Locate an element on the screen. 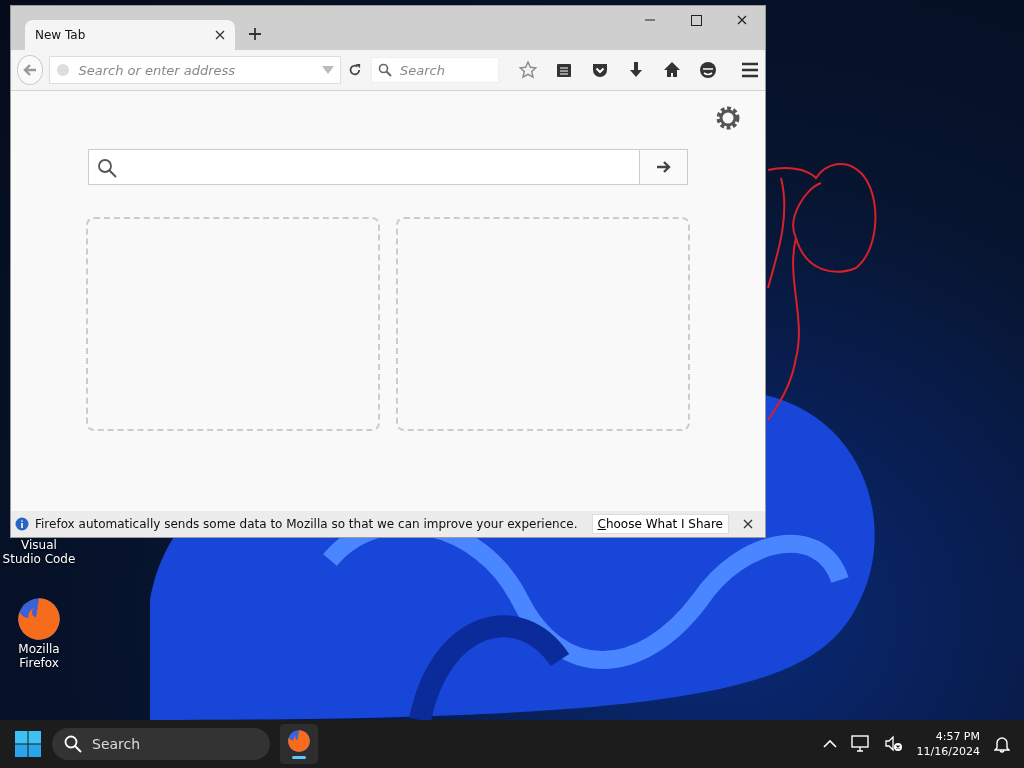  address-bar: Search or enter address is located at coordinates (195, 70).